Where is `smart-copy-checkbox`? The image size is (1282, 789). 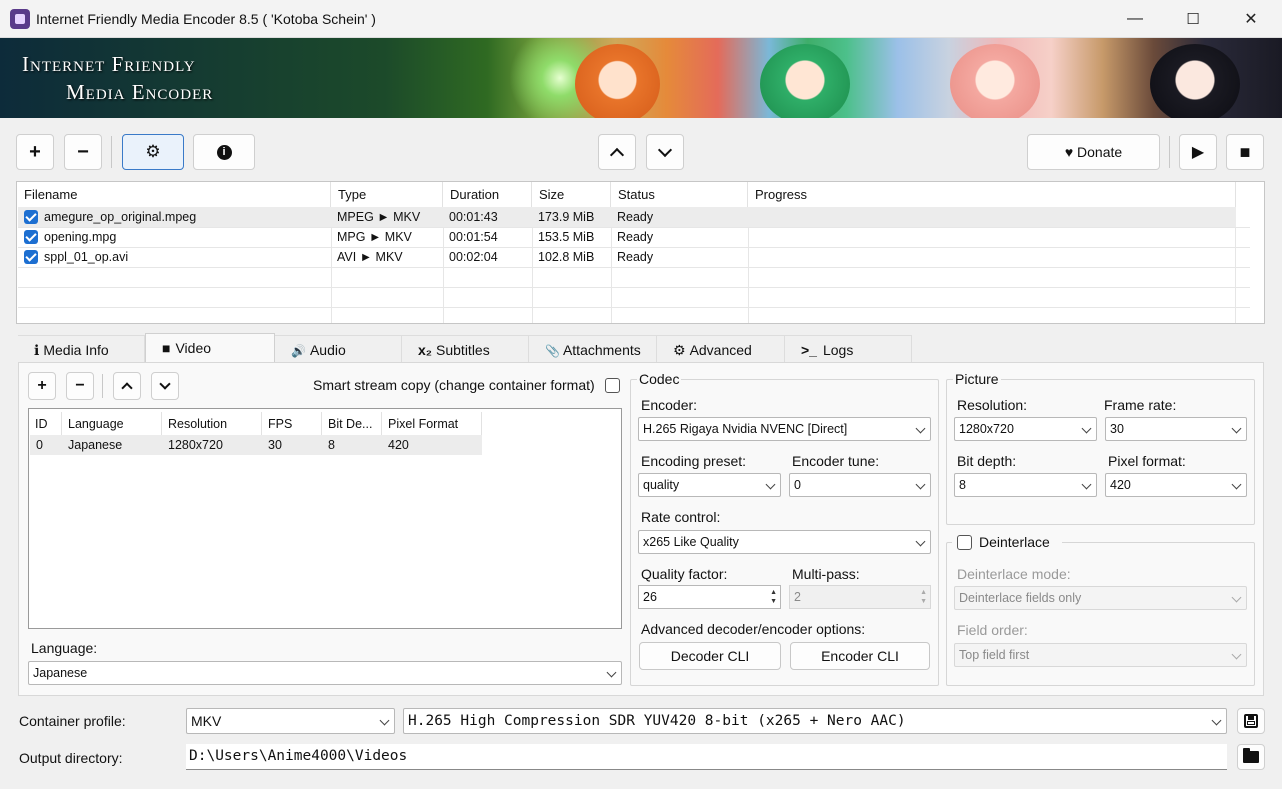
smart-copy-checkbox is located at coordinates (612, 385).